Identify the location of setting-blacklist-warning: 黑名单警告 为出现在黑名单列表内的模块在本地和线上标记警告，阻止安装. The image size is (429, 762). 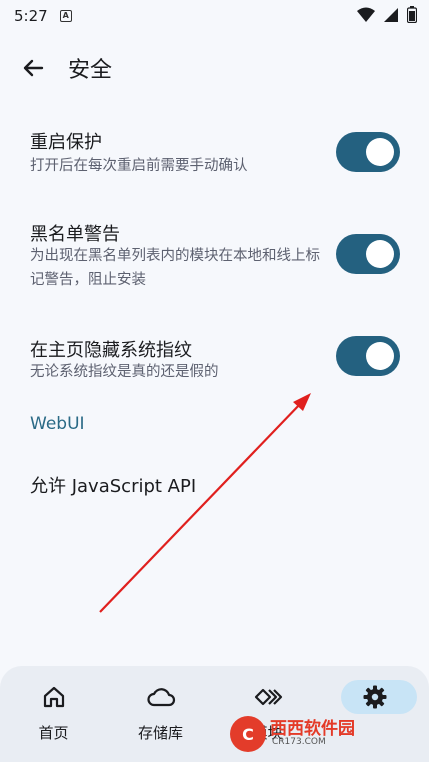
(214, 256).